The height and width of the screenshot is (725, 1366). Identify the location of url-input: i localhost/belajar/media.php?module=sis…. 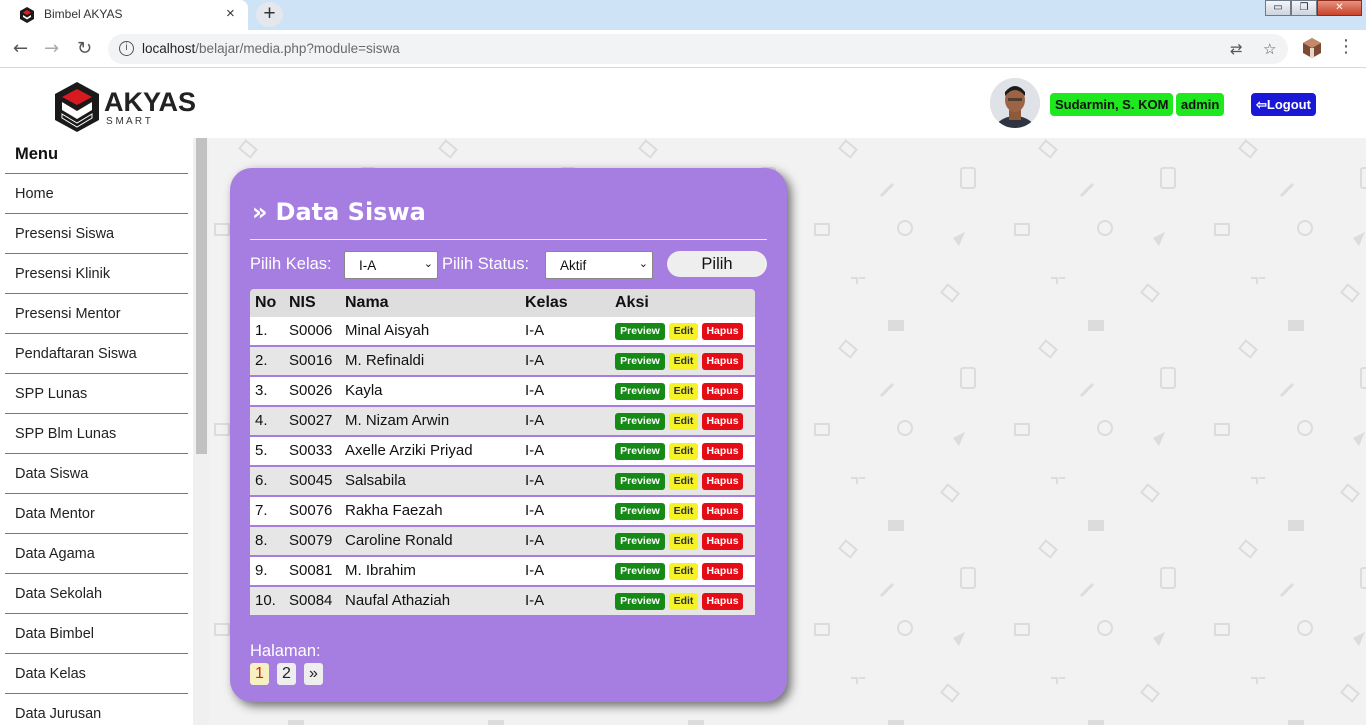
(698, 49).